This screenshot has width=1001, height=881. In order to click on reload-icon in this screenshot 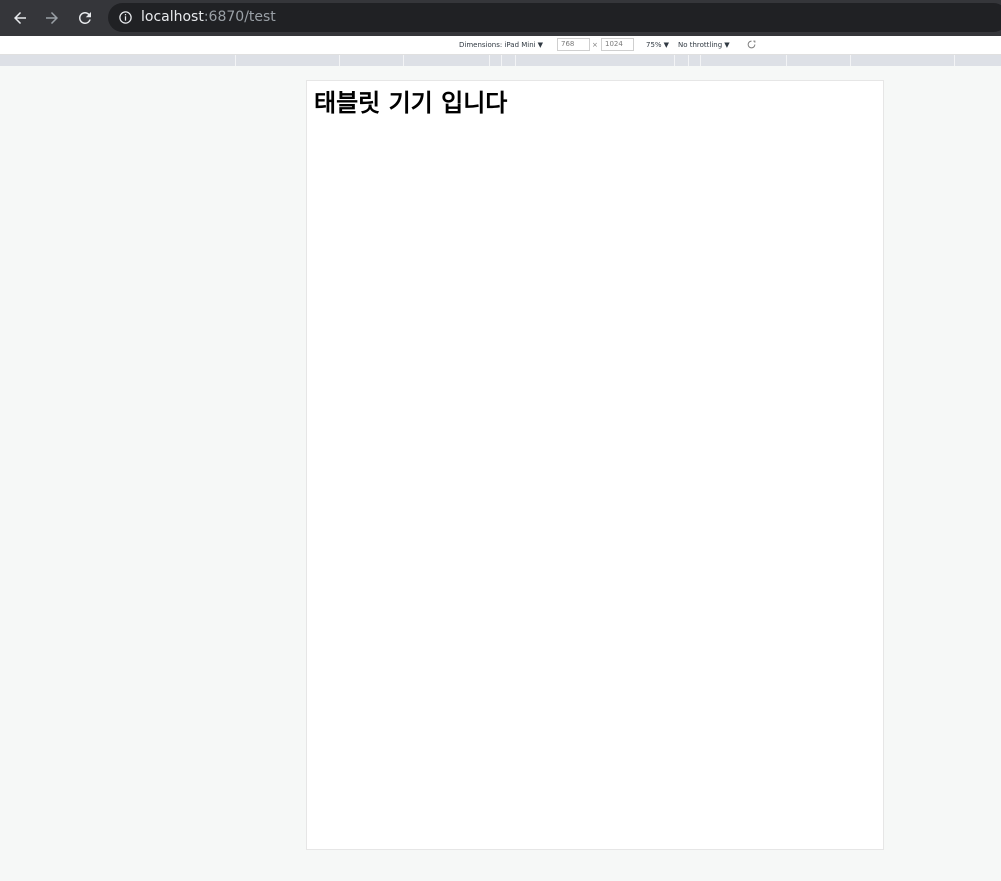, I will do `click(85, 17)`.